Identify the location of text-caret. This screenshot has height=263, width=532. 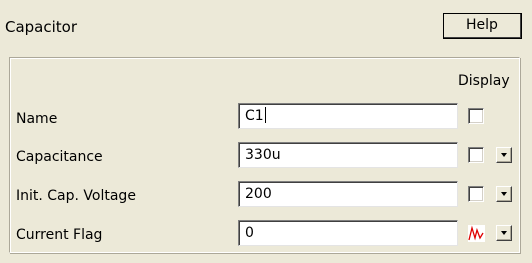
(265, 115).